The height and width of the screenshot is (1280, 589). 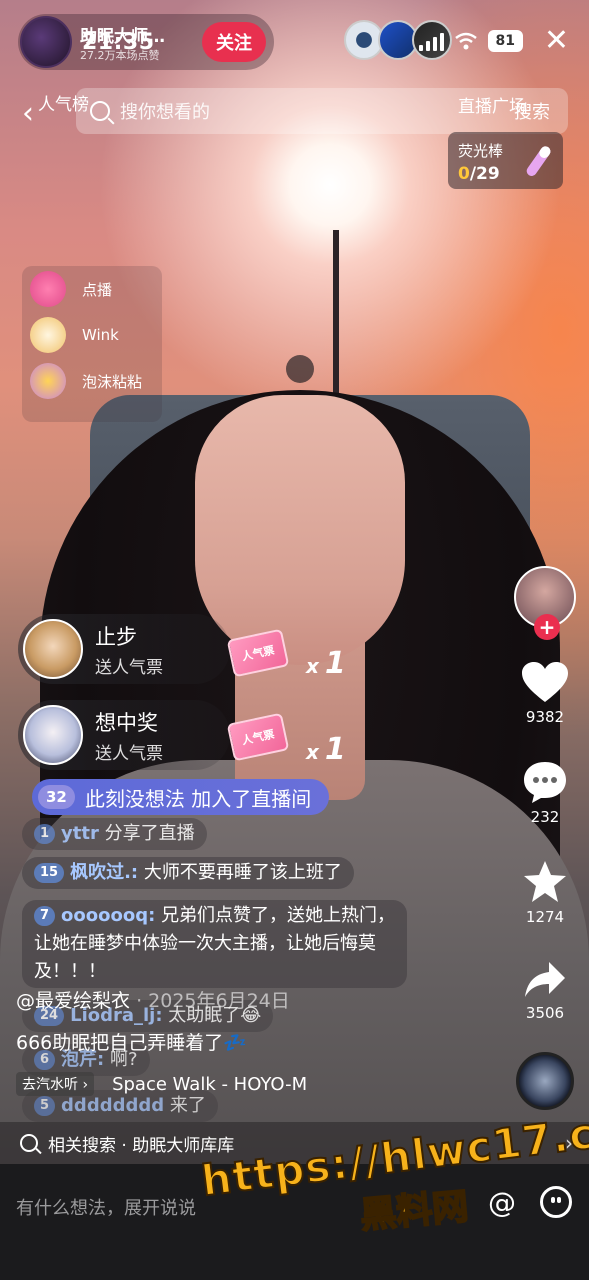 What do you see at coordinates (545, 881) in the screenshot?
I see `star-icon` at bounding box center [545, 881].